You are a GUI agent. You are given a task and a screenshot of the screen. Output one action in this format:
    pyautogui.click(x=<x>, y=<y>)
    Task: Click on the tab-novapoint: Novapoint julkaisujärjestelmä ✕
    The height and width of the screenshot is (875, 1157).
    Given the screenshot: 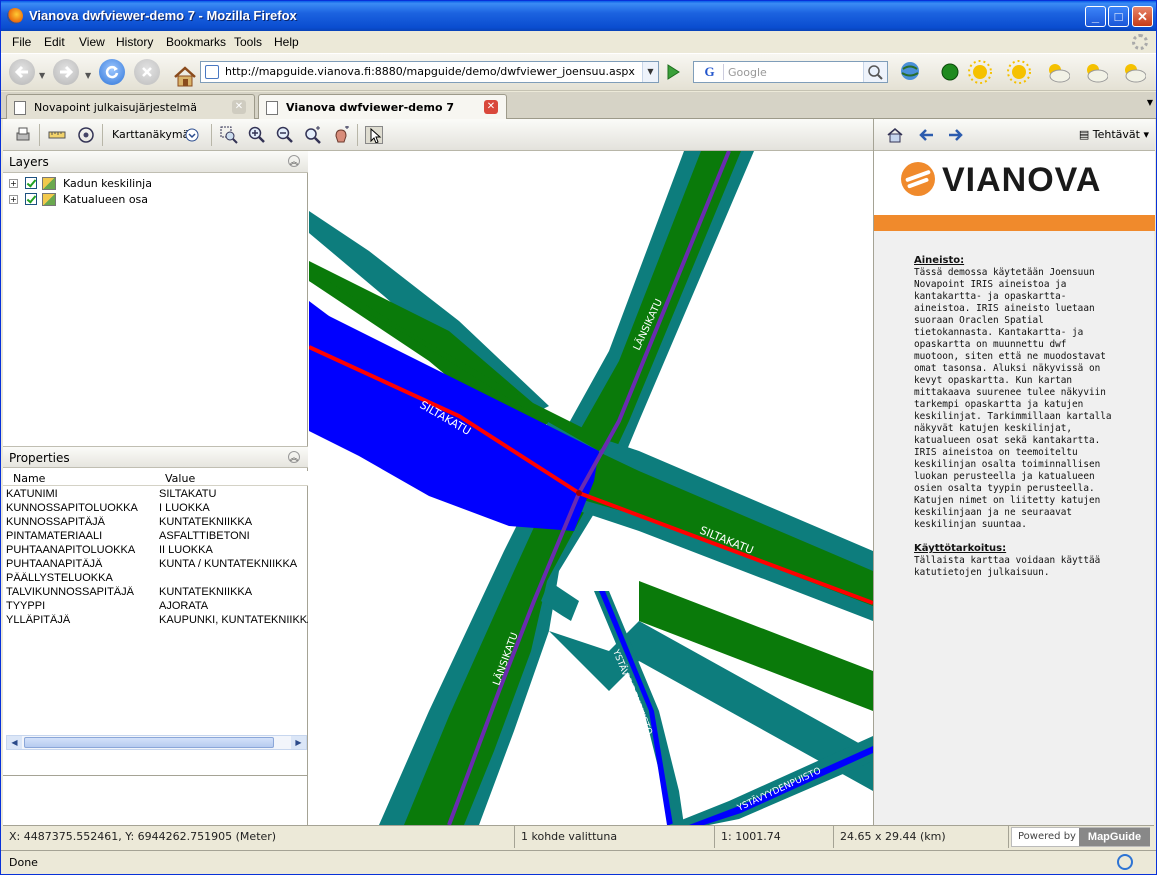 What is the action you would take?
    pyautogui.click(x=130, y=106)
    